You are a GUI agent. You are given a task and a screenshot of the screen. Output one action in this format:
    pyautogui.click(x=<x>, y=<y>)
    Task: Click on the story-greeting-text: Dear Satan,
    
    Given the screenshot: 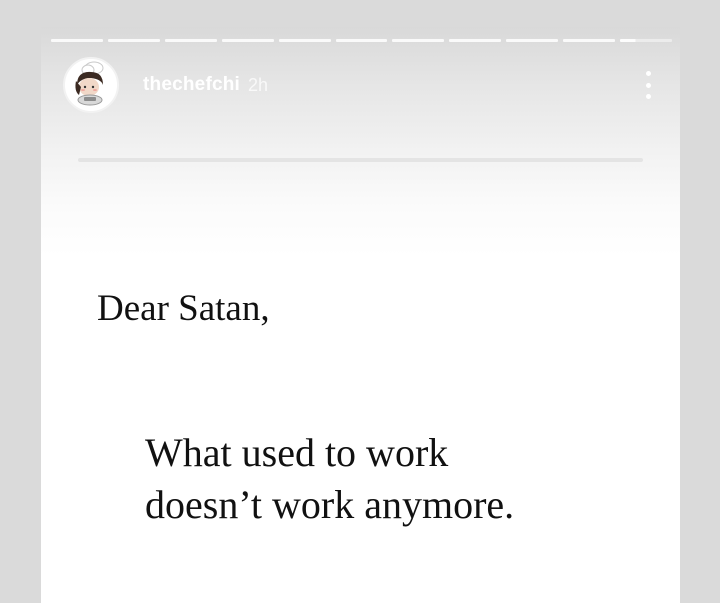 What is the action you would take?
    pyautogui.click(x=183, y=308)
    